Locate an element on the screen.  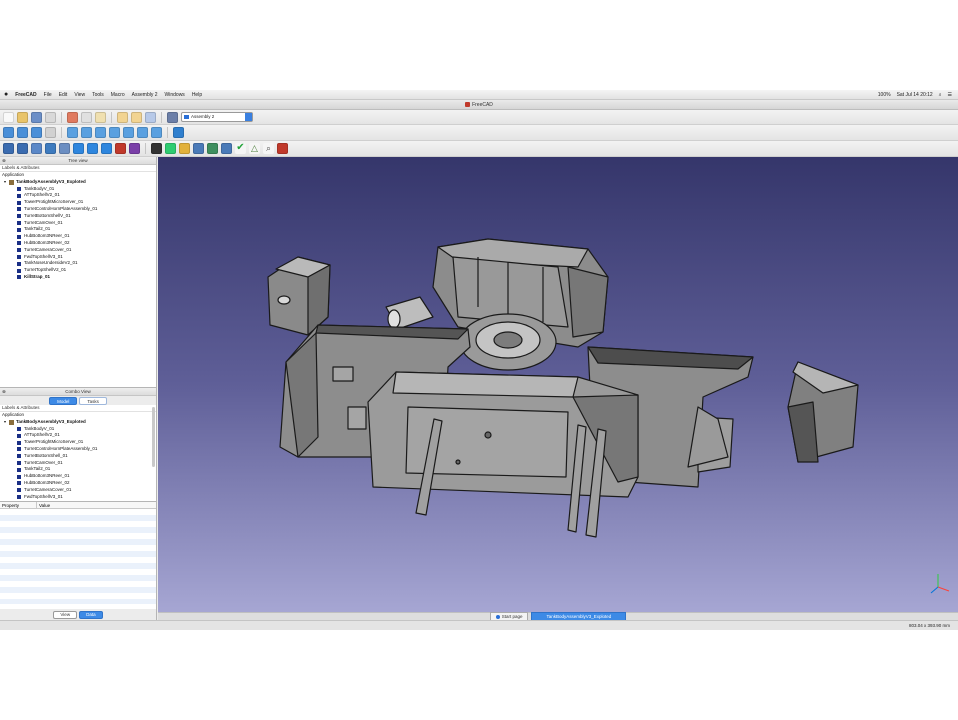
menu-tools: Tools is located at coordinates (98, 95).